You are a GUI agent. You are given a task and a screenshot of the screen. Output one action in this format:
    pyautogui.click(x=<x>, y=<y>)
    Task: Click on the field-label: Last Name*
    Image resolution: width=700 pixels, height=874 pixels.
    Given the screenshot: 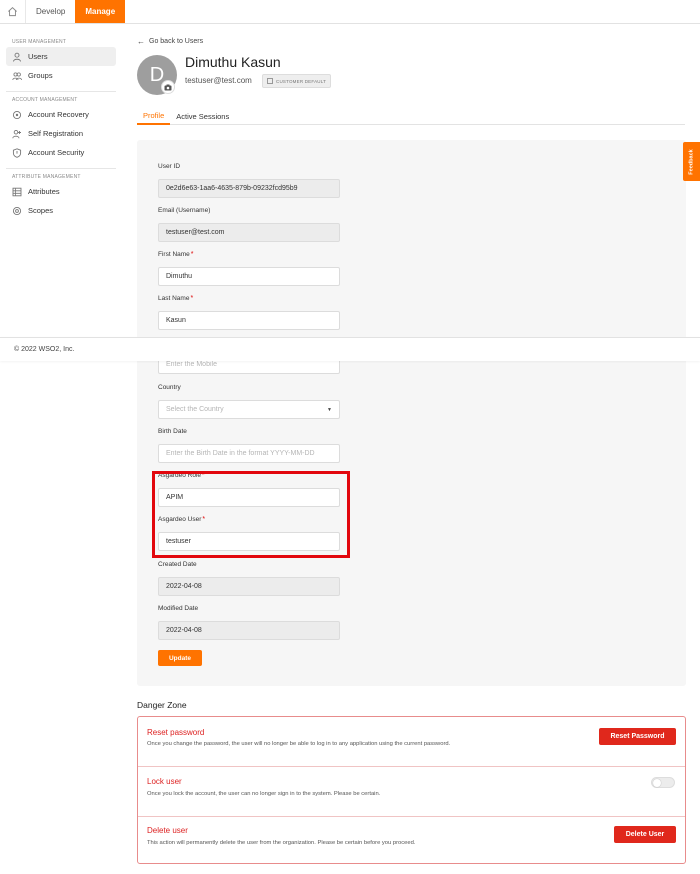 What is the action you would take?
    pyautogui.click(x=249, y=300)
    